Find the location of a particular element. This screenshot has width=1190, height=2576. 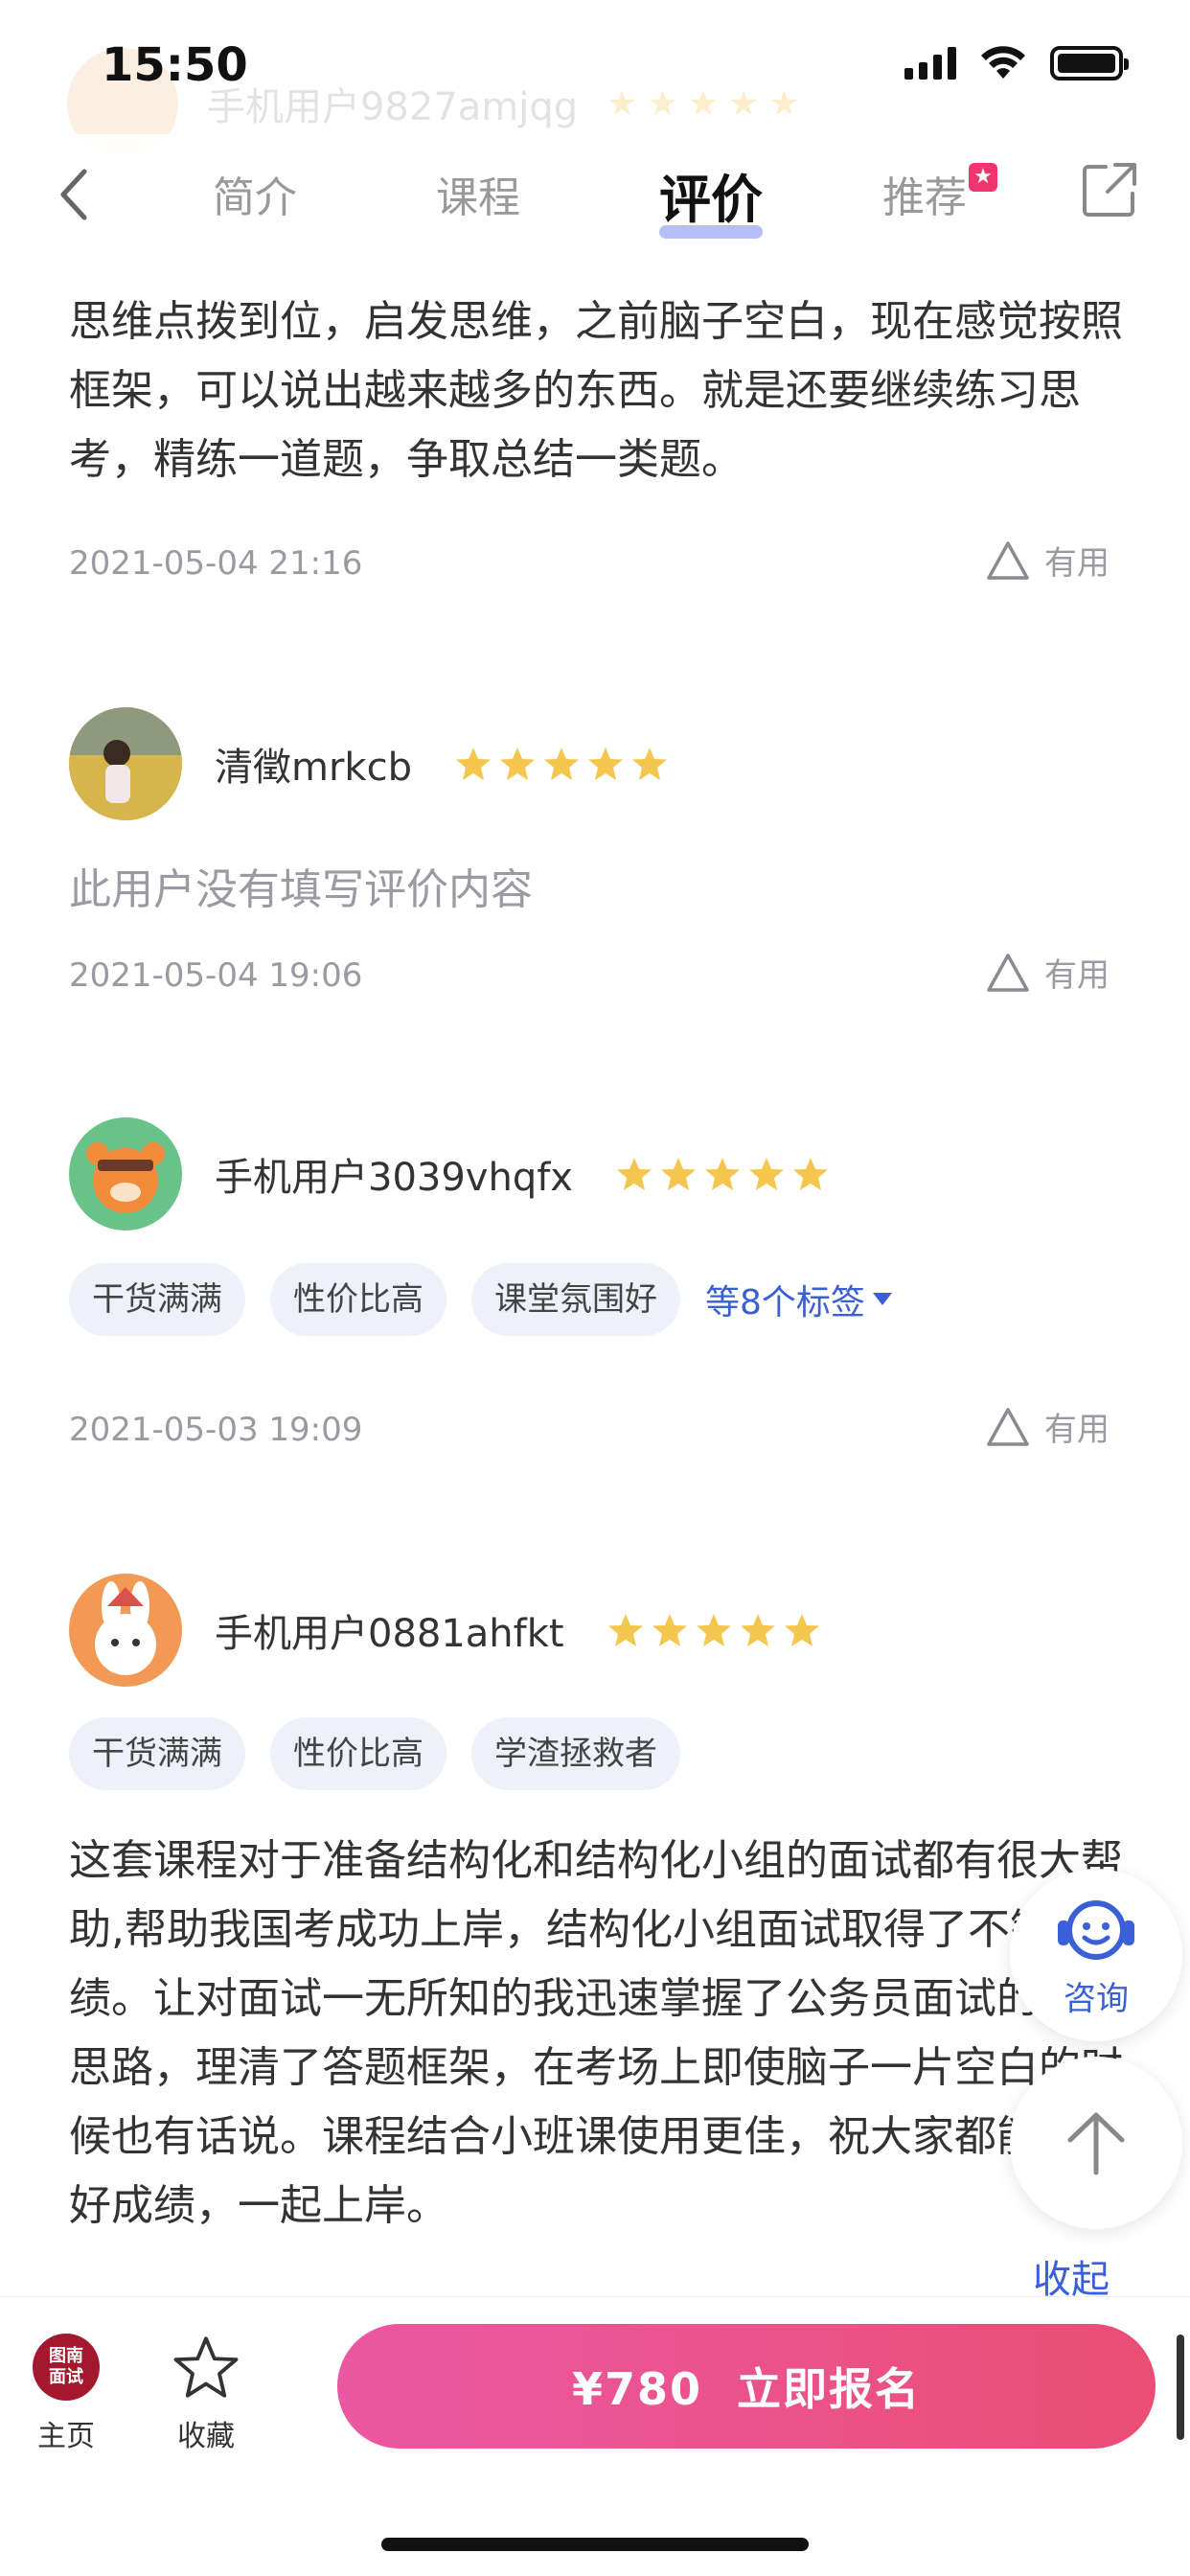

tab-reviews: 评价 is located at coordinates (771, 198).